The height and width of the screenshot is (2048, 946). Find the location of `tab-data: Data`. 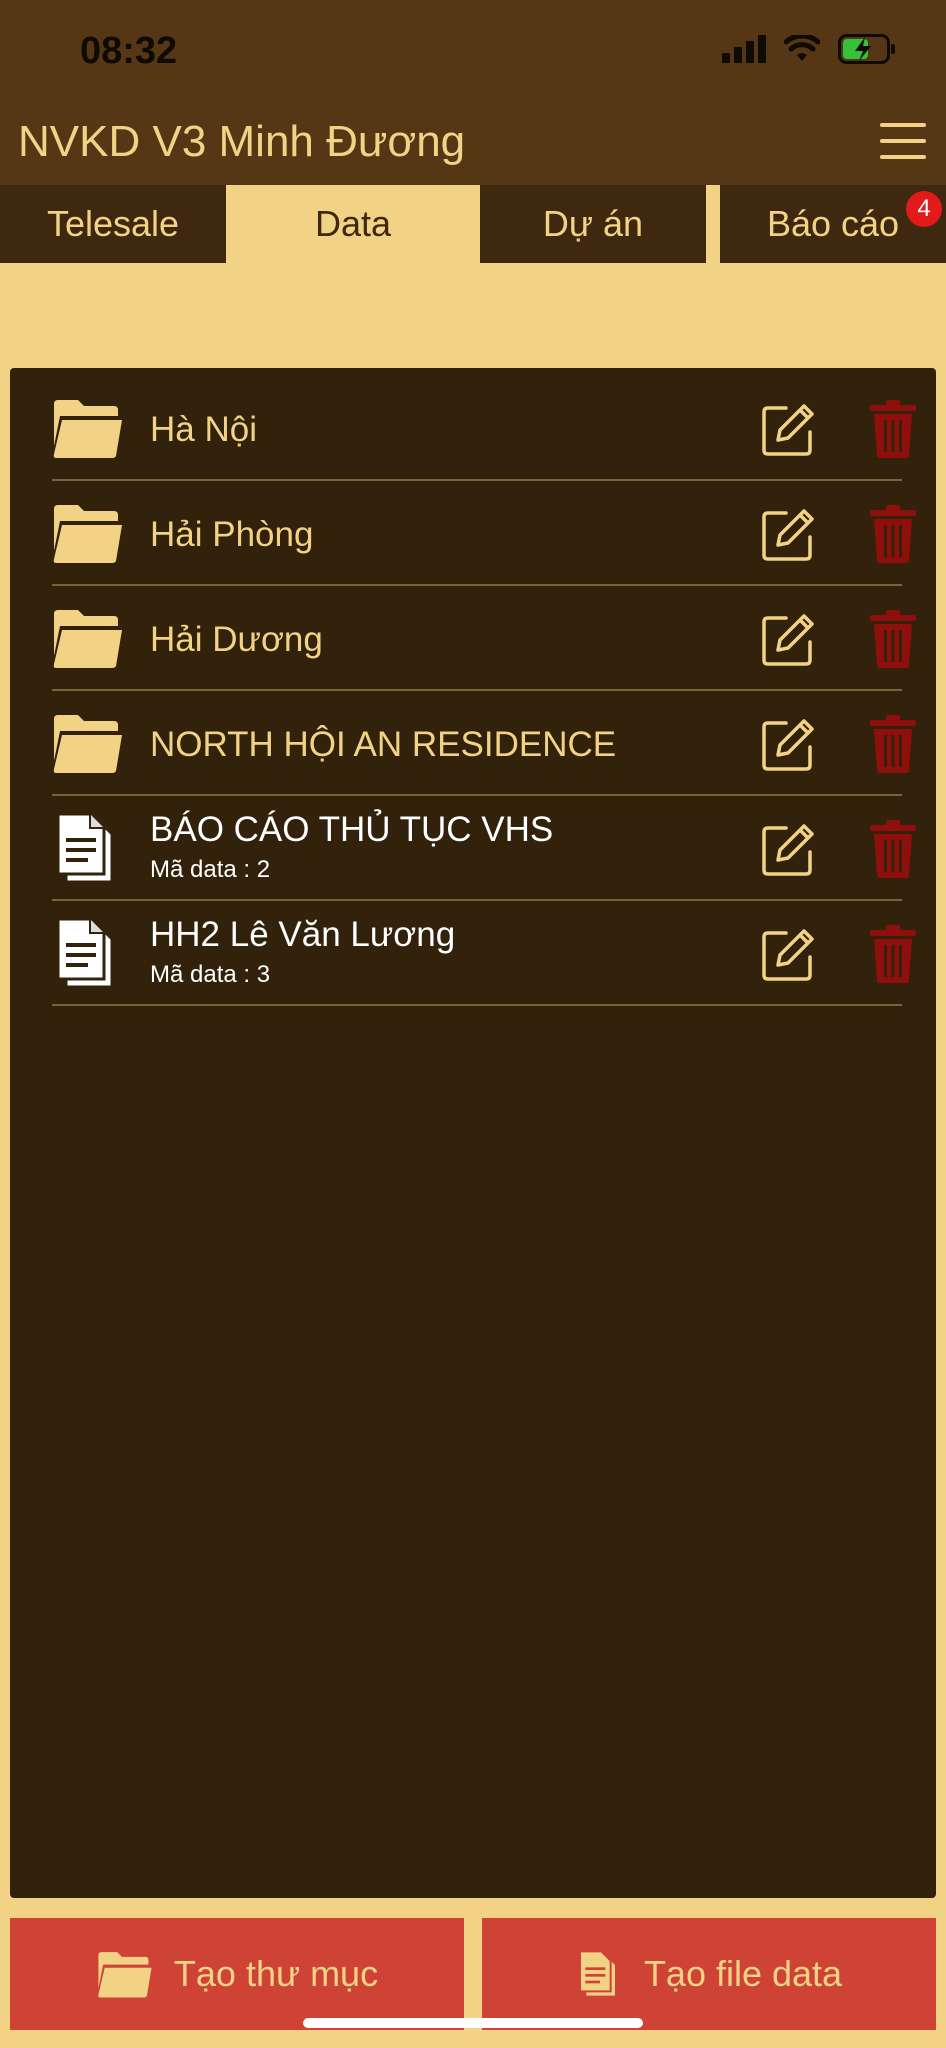

tab-data: Data is located at coordinates (353, 224).